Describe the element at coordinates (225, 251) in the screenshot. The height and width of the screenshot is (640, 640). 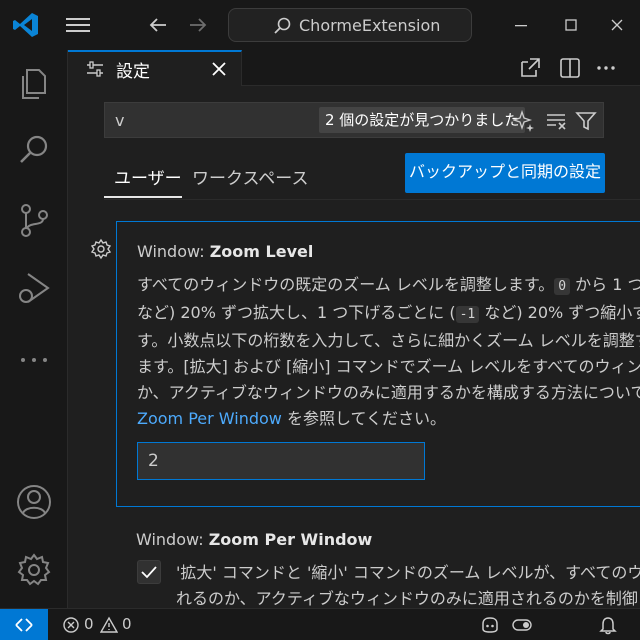
I see `setting-title: Window: Zoom Level` at that location.